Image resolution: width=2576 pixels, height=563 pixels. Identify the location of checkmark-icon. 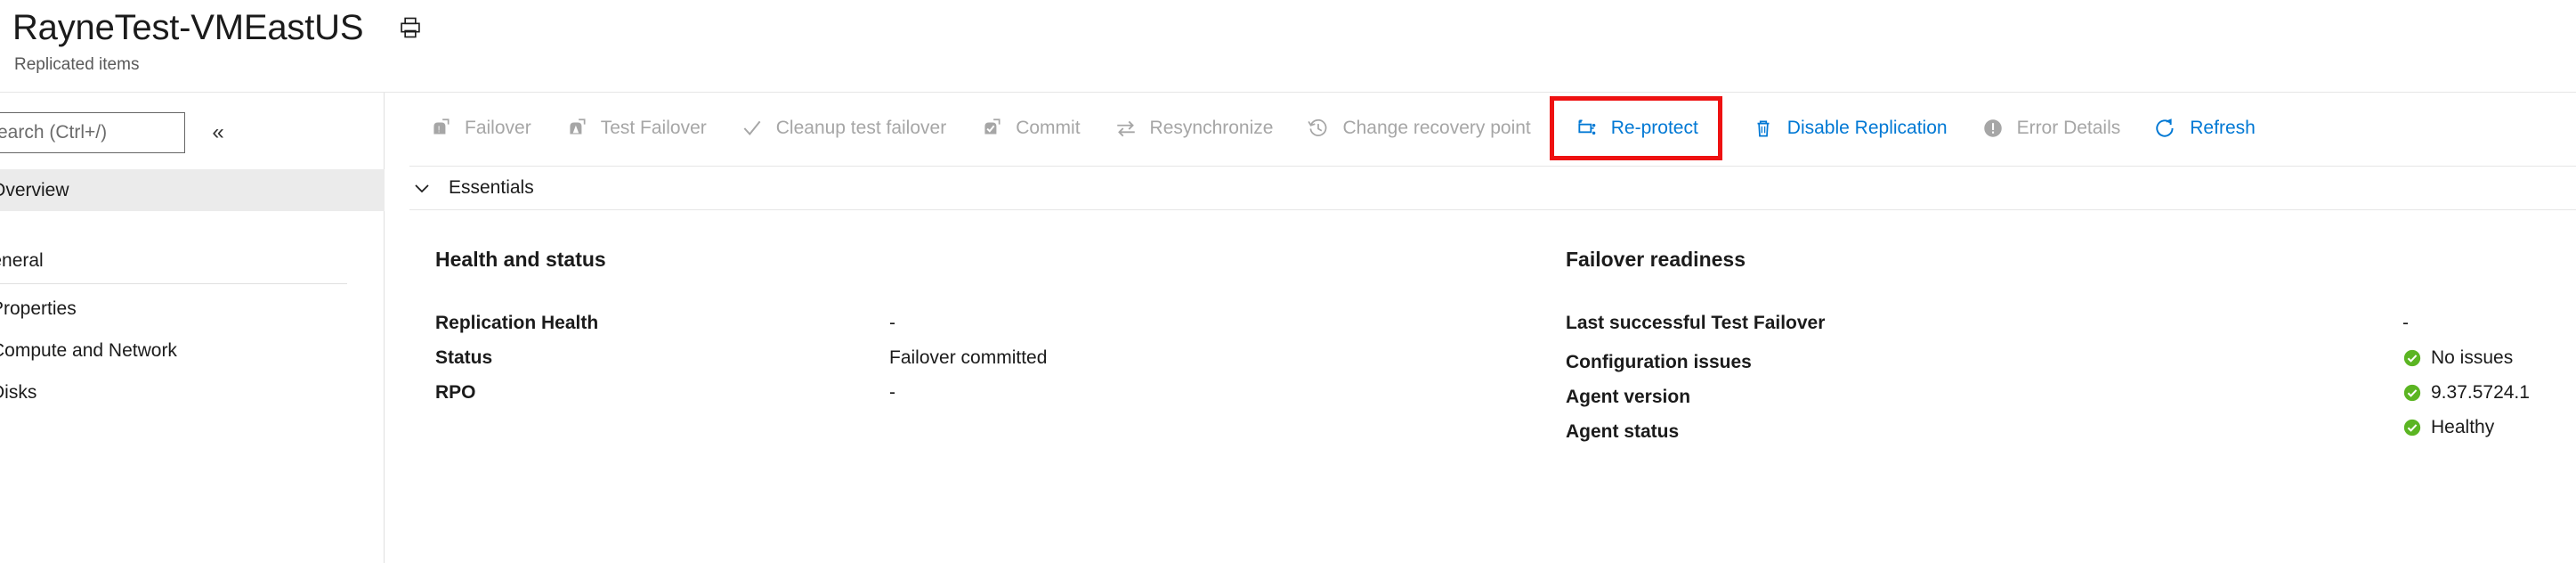
(753, 128).